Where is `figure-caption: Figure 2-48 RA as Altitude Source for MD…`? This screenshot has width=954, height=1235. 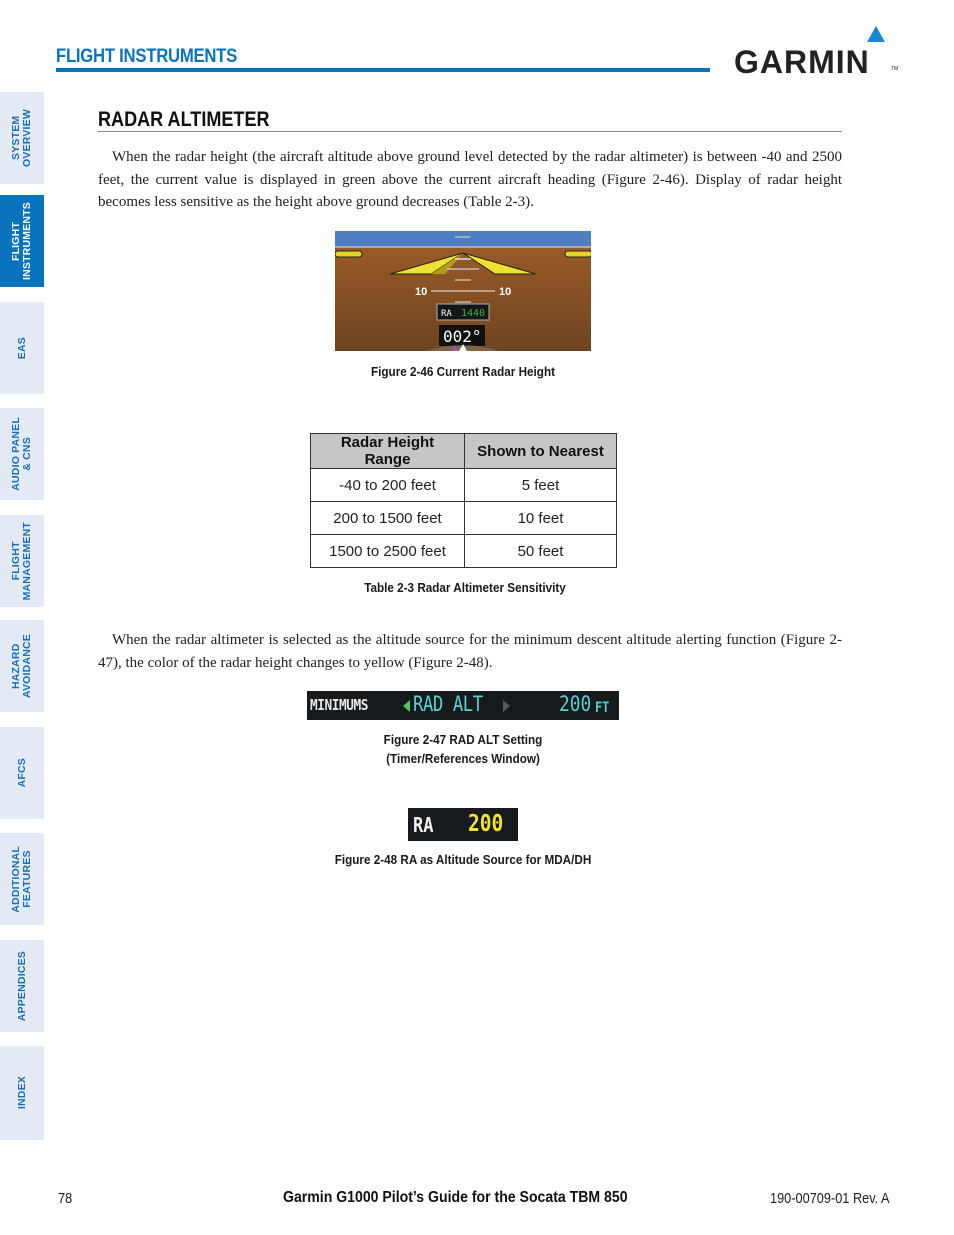 figure-caption: Figure 2-48 RA as Altitude Source for MD… is located at coordinates (463, 859).